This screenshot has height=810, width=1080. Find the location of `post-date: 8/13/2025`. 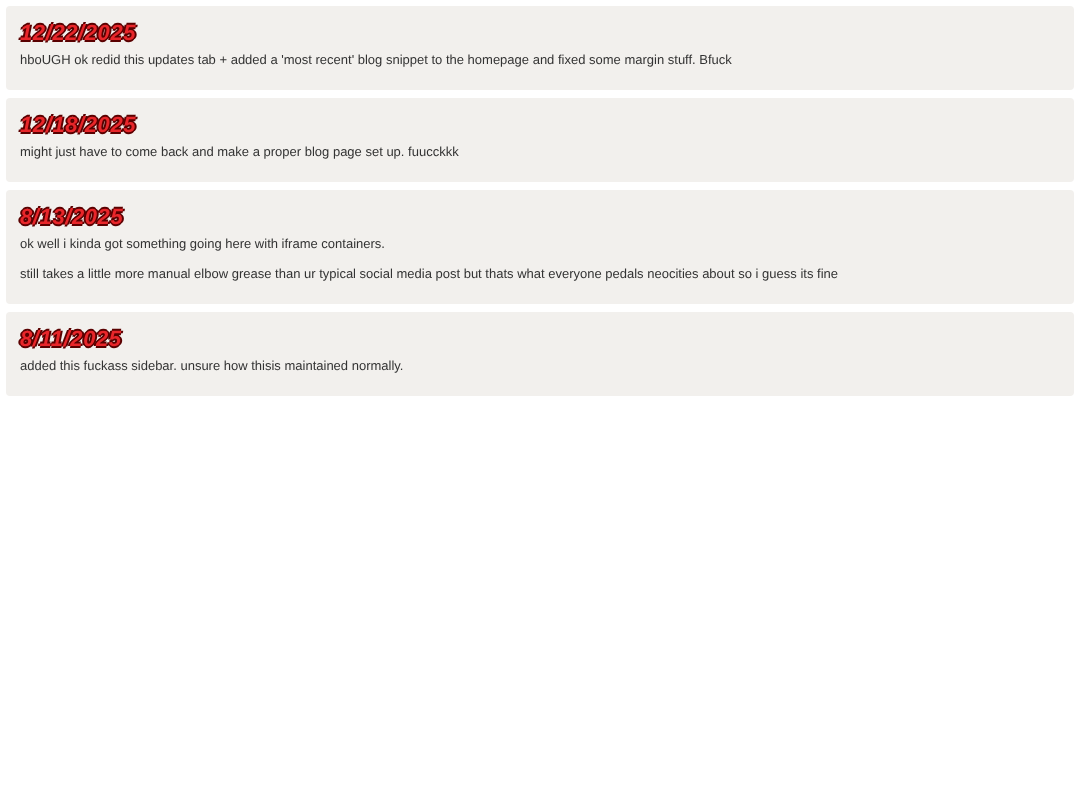

post-date: 8/13/2025 is located at coordinates (72, 218).